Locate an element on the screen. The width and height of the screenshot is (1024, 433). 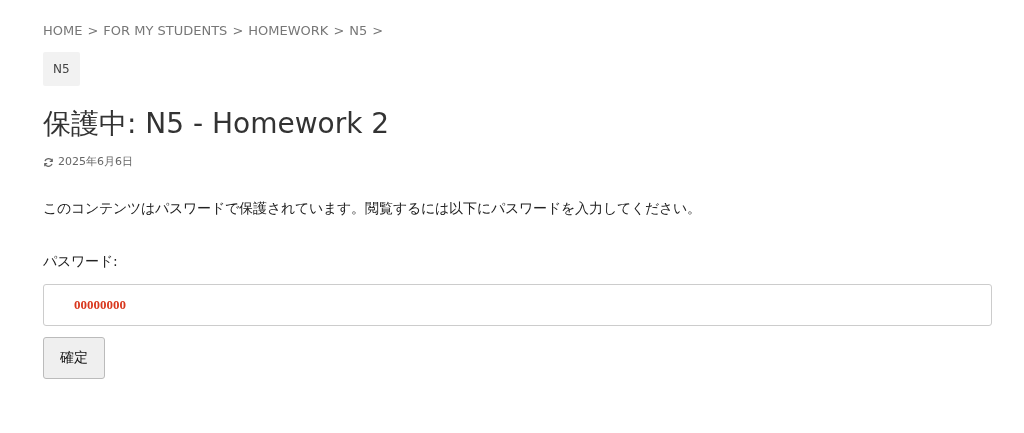
submit-button: 確定 is located at coordinates (74, 357).